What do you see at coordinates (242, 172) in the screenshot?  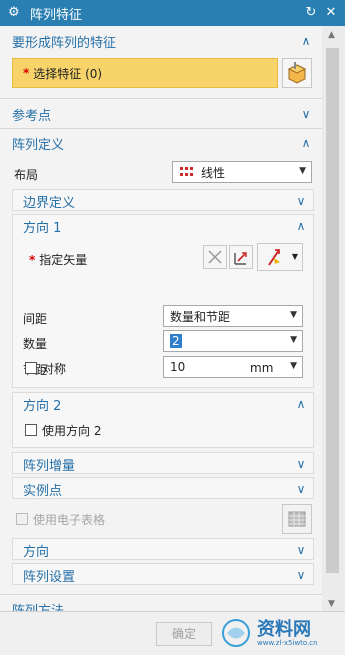 I see `layout-select: 线性 ▼` at bounding box center [242, 172].